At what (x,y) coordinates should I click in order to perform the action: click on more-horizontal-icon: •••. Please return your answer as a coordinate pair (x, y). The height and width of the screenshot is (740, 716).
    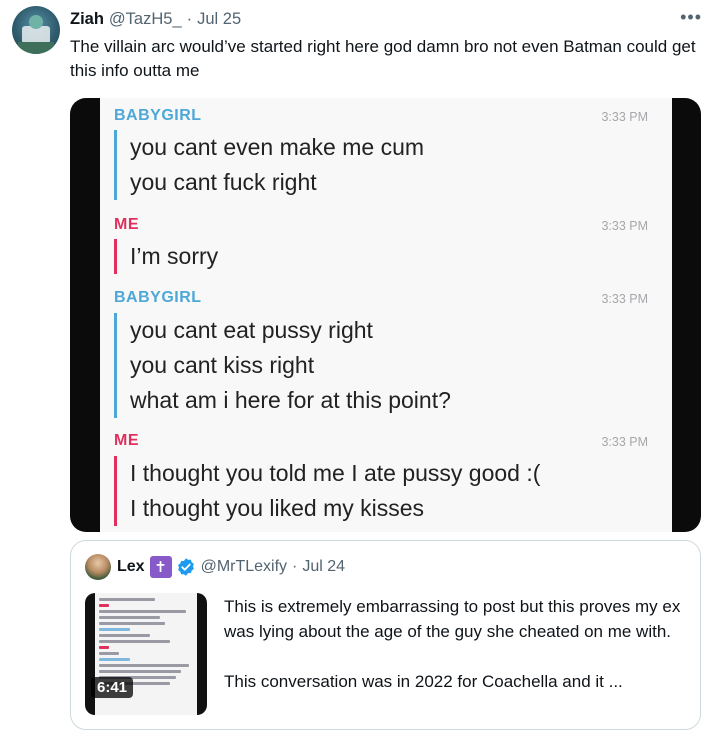
    Looking at the image, I should click on (691, 17).